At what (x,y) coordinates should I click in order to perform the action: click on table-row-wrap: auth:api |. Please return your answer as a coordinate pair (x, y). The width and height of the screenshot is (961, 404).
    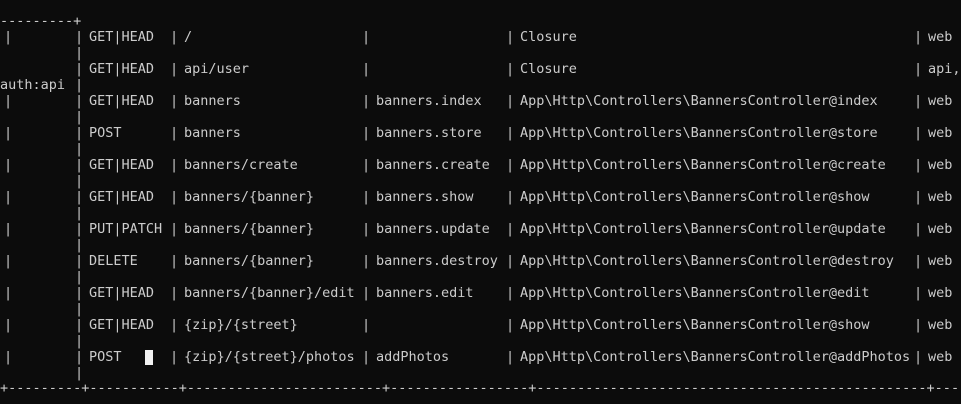
    Looking at the image, I should click on (480, 85).